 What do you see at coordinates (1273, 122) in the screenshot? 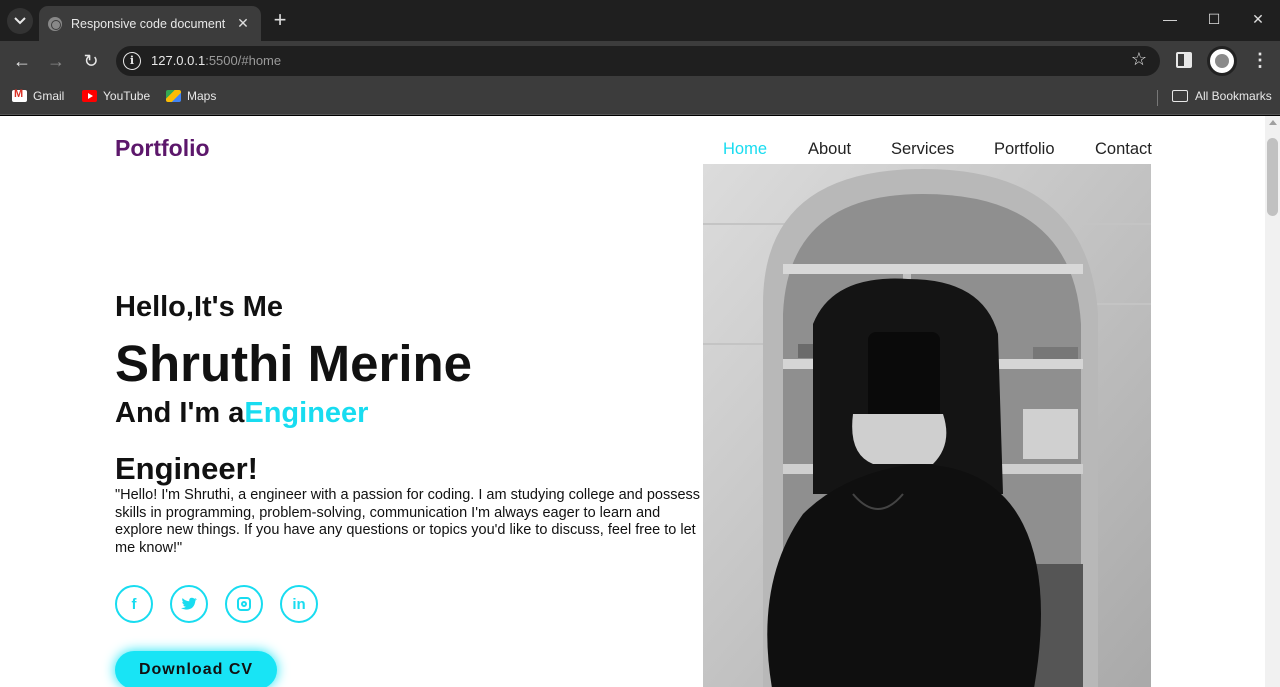
I see `scroll-up-arrow-icon` at bounding box center [1273, 122].